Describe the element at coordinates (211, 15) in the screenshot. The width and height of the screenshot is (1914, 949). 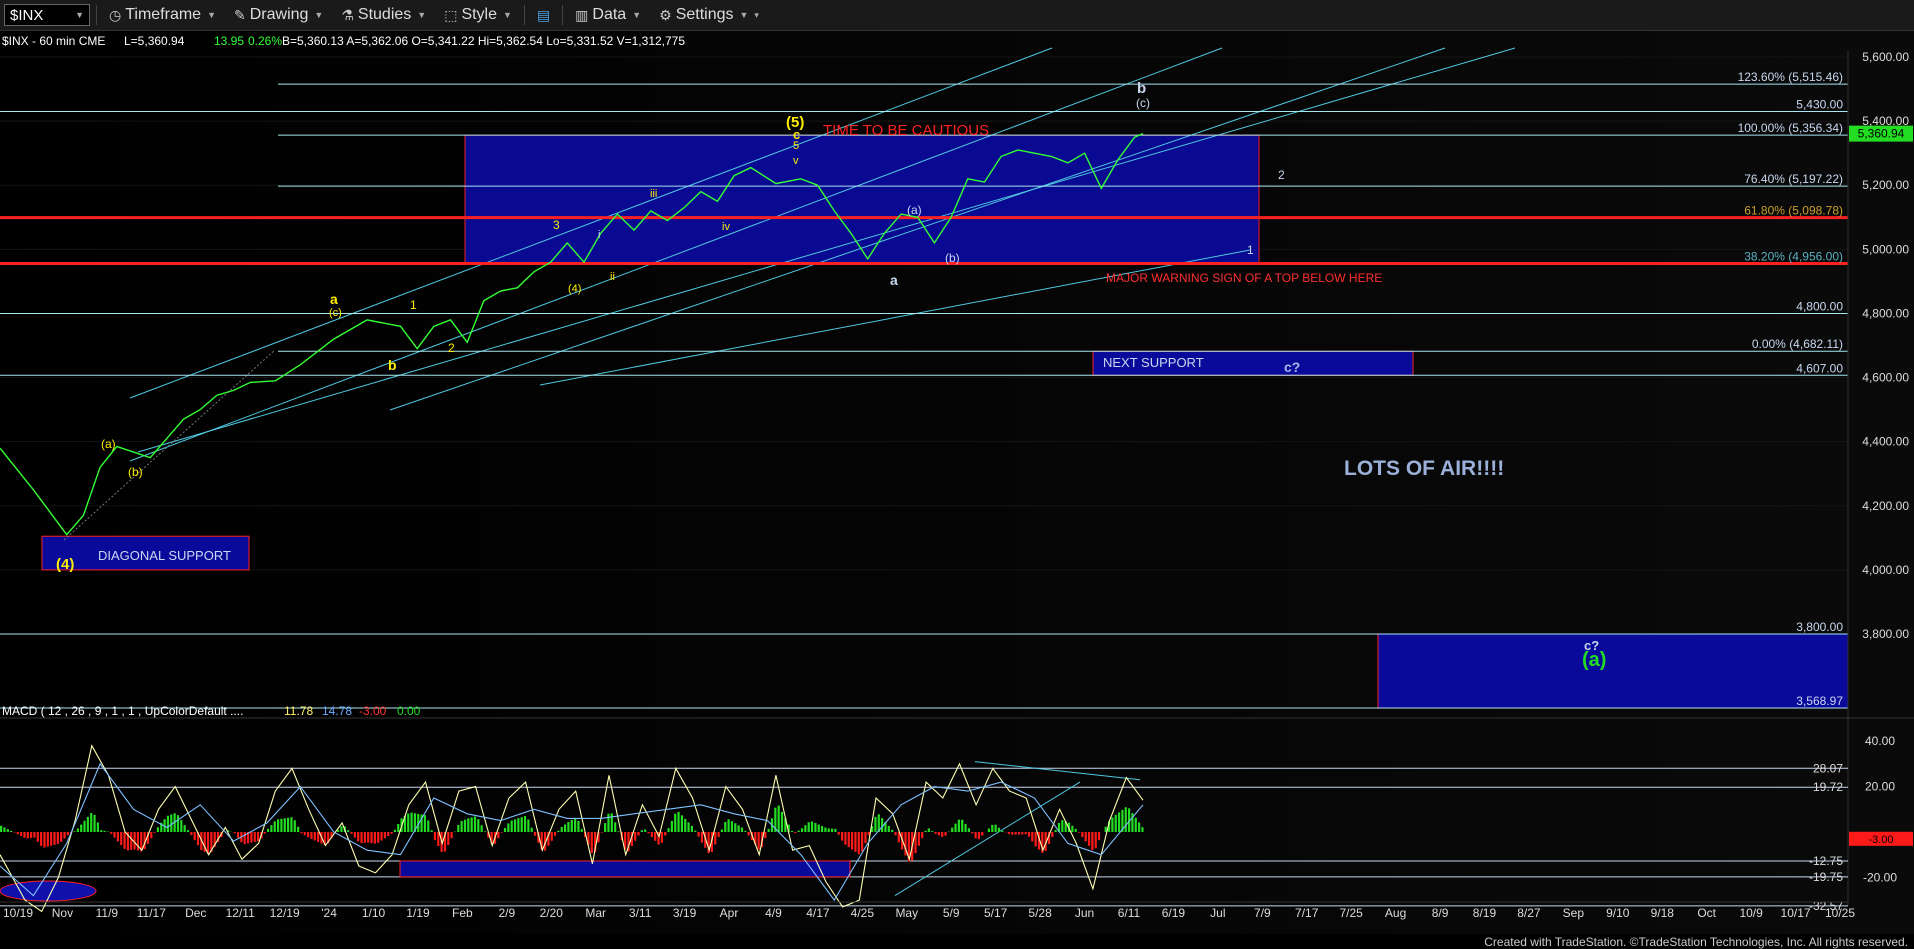
I see `chevron-down-icon: ▼` at that location.